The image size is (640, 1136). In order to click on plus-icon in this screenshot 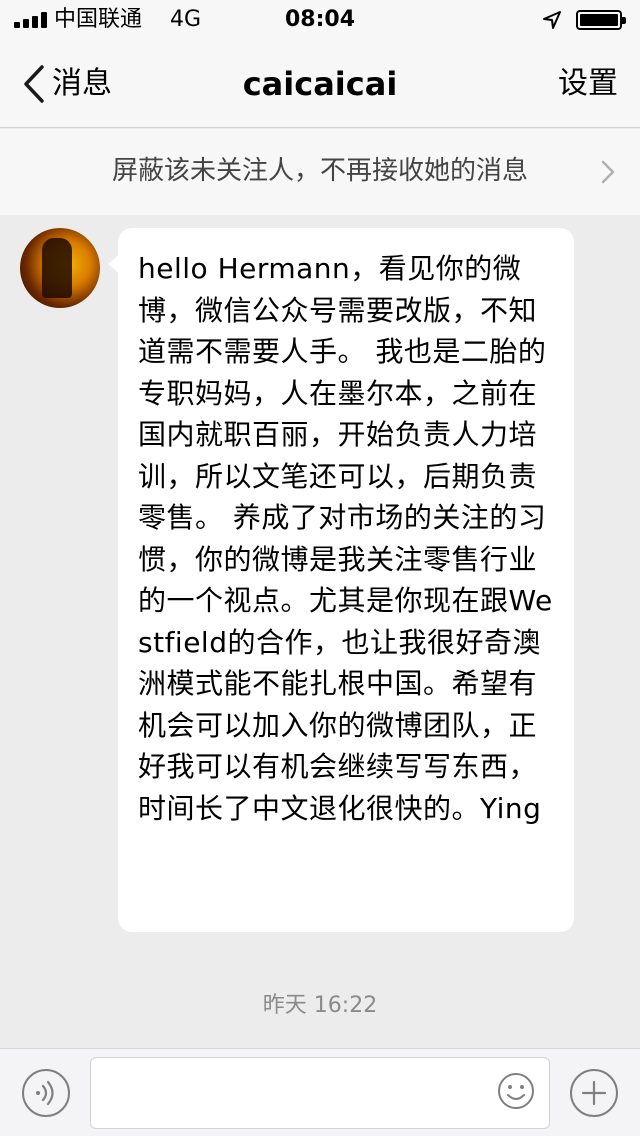, I will do `click(594, 1093)`.